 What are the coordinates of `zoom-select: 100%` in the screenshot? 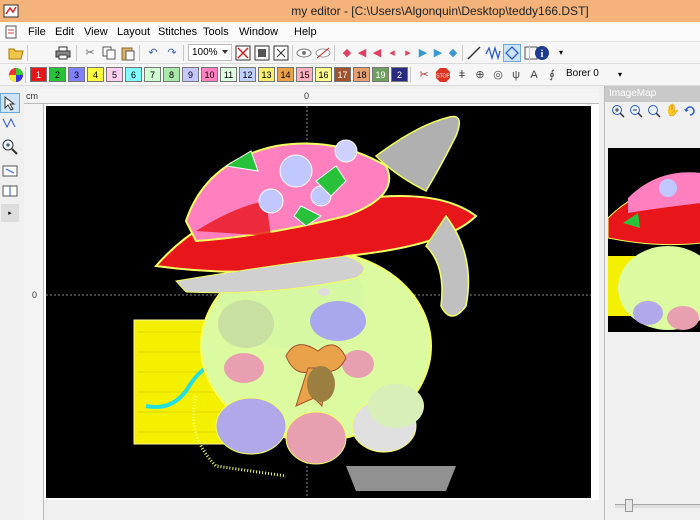 It's located at (210, 52).